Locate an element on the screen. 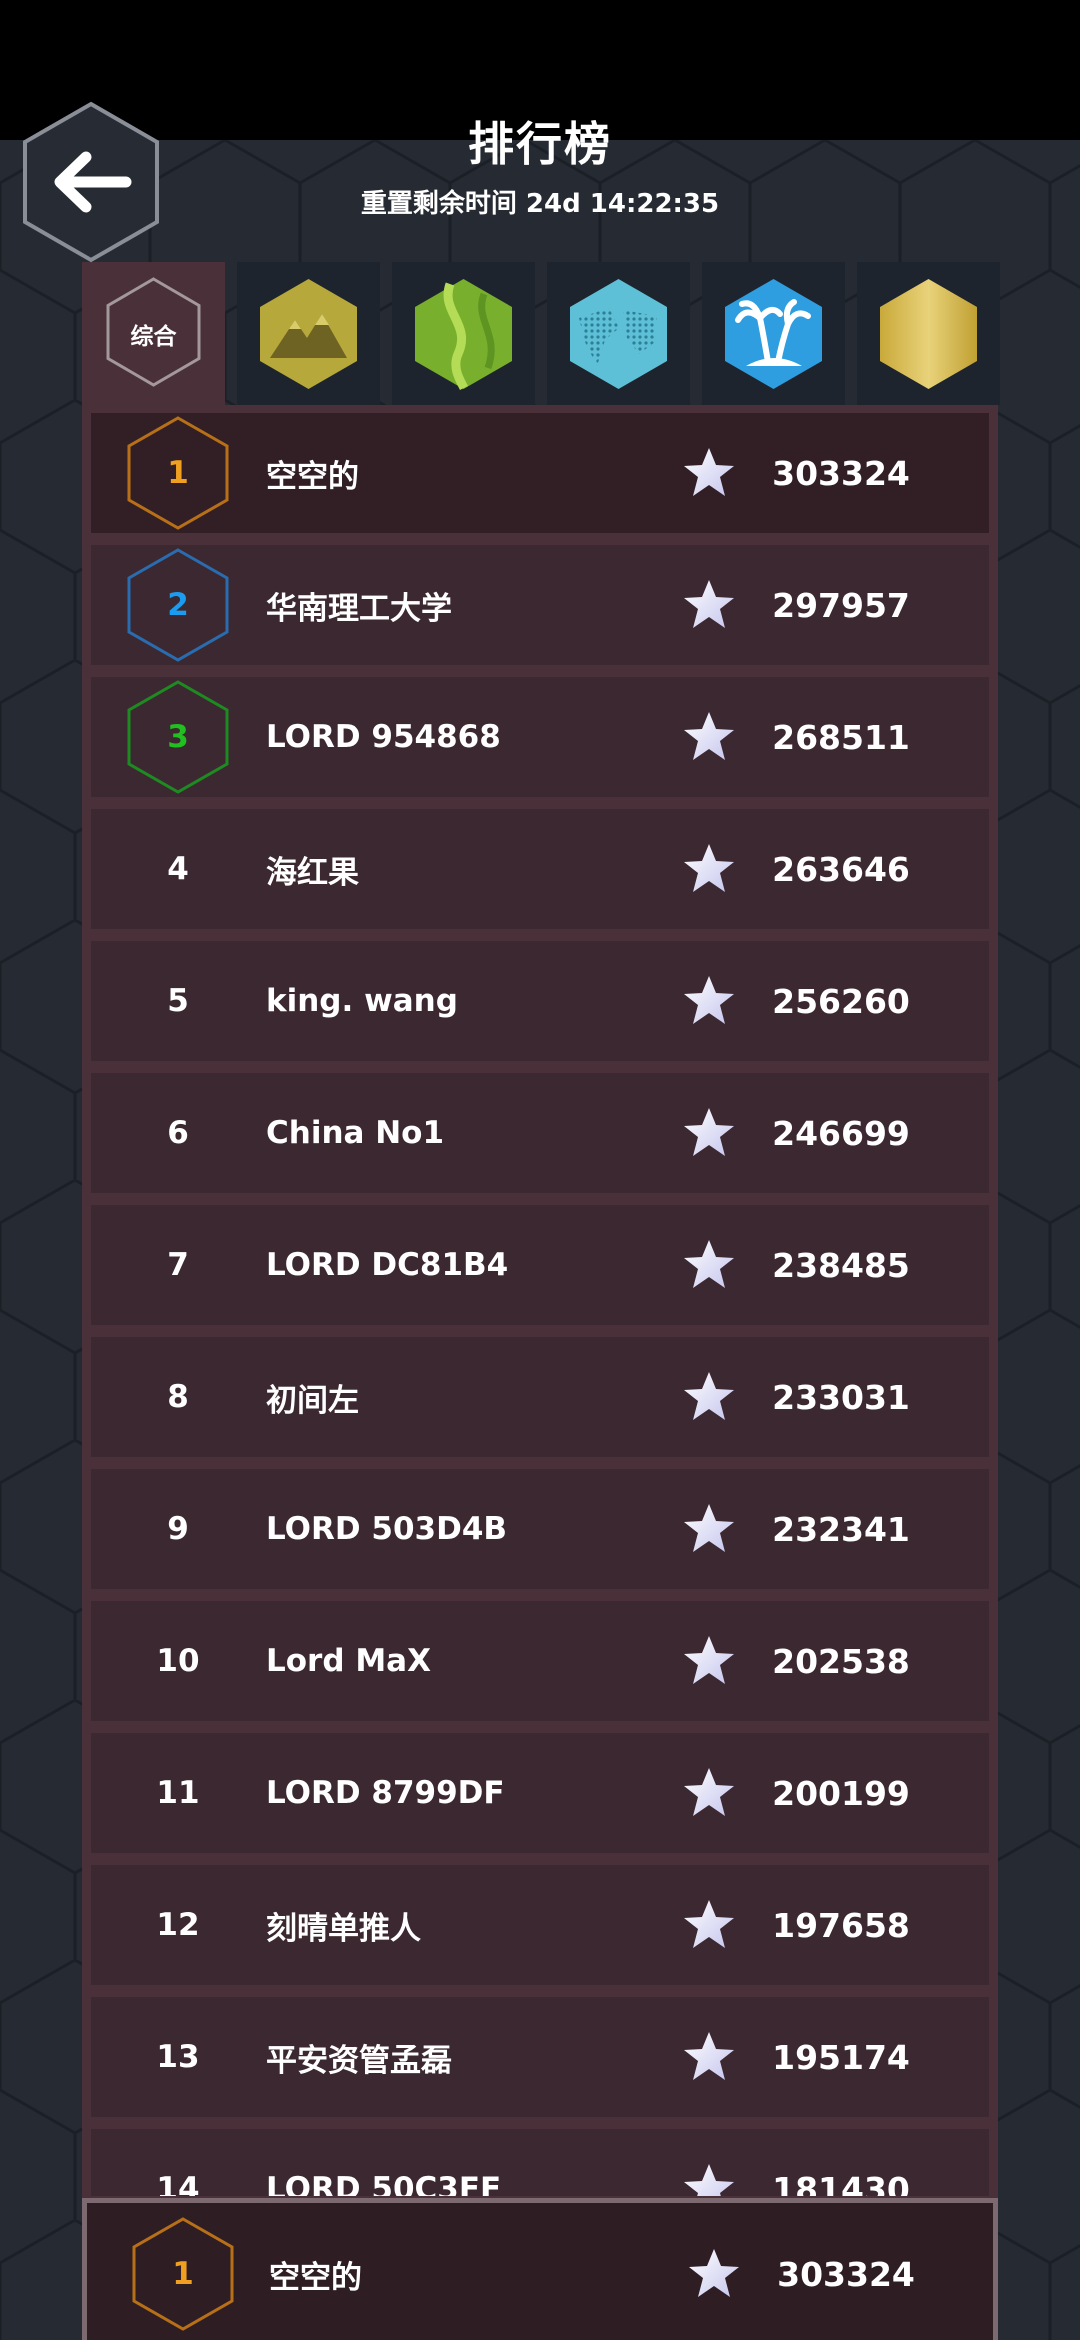 The height and width of the screenshot is (2340, 1080). tab-world is located at coordinates (618, 333).